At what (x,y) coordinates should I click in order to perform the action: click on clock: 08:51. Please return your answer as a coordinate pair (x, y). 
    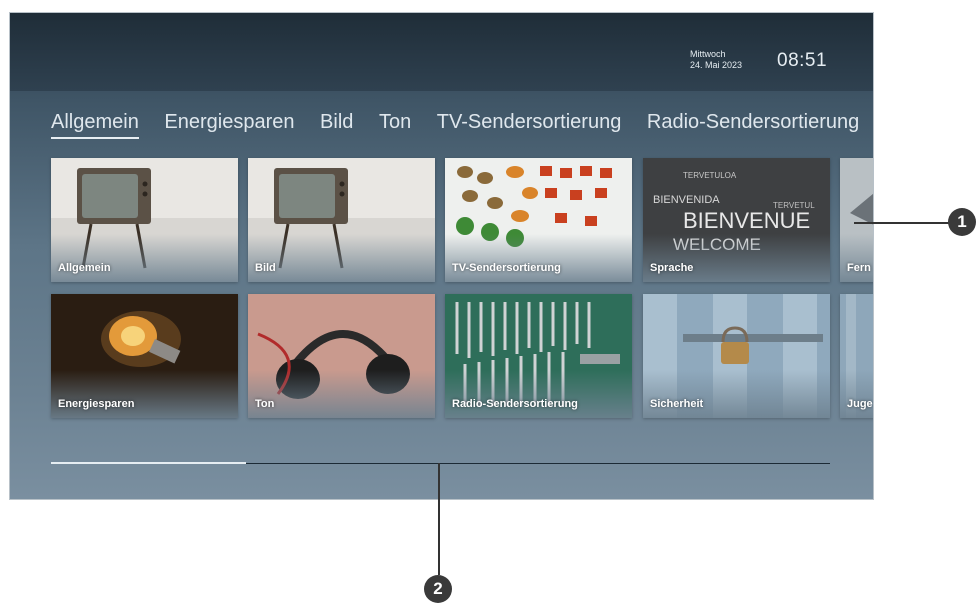
    Looking at the image, I should click on (802, 60).